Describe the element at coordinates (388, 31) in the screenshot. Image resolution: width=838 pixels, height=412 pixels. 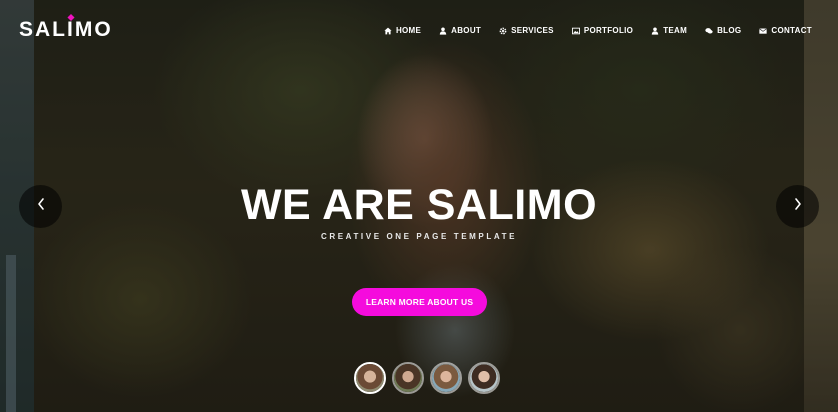
I see `home-icon` at that location.